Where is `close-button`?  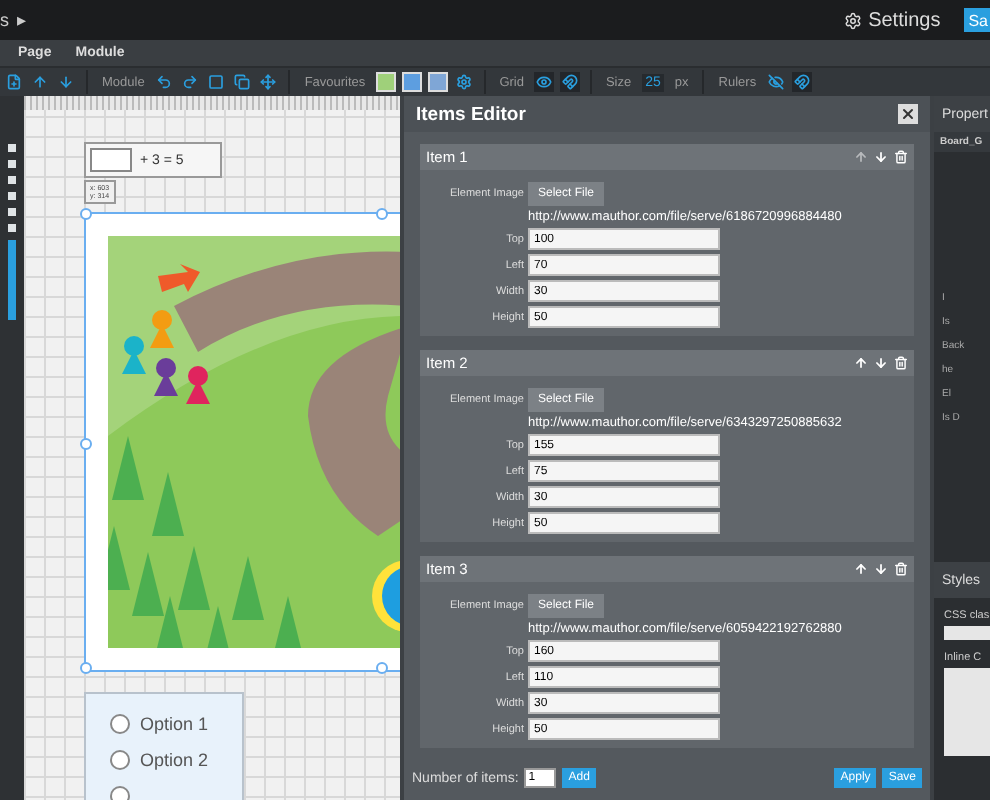 close-button is located at coordinates (908, 114).